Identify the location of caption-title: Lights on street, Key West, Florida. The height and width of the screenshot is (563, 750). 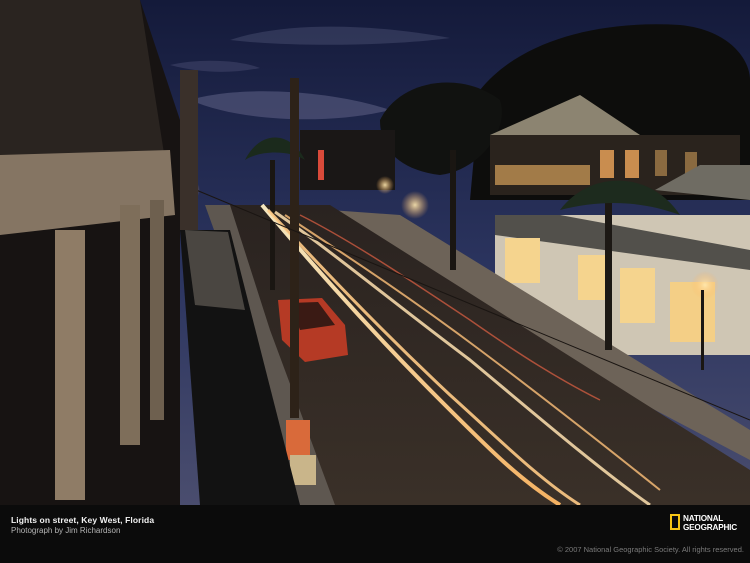
(83, 520).